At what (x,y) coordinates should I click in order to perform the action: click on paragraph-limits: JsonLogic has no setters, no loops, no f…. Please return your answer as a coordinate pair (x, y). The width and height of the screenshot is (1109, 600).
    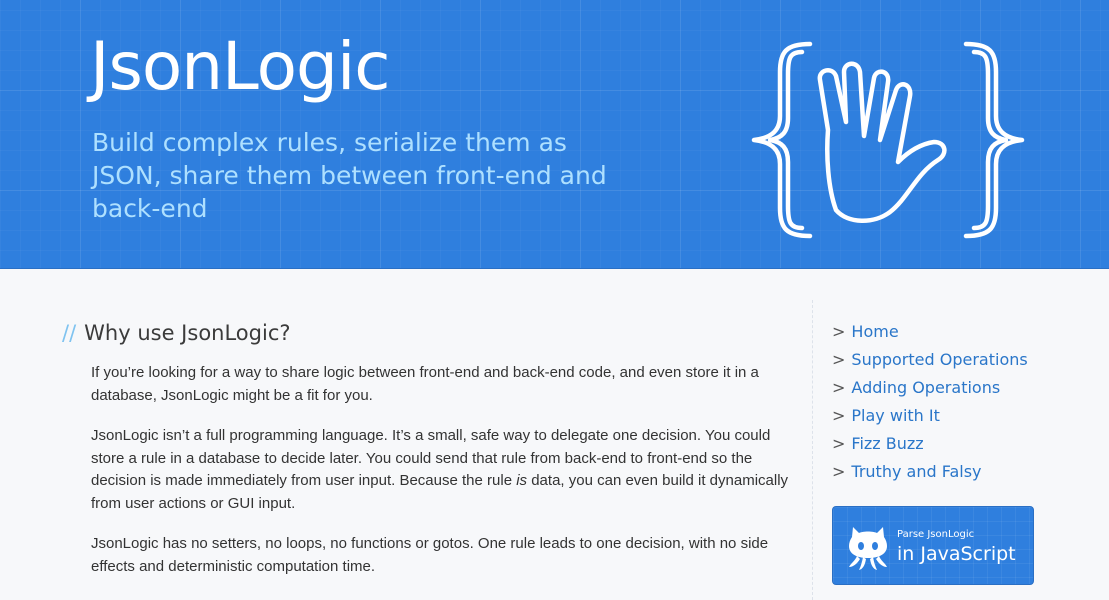
    Looking at the image, I should click on (430, 555).